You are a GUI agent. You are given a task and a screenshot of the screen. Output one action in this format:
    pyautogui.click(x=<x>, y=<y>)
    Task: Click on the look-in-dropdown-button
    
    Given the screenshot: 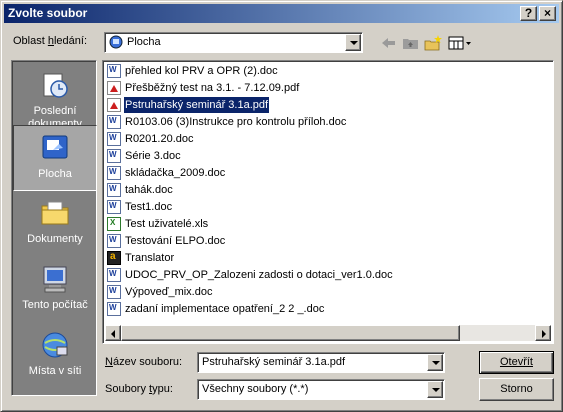 What is the action you would take?
    pyautogui.click(x=353, y=42)
    